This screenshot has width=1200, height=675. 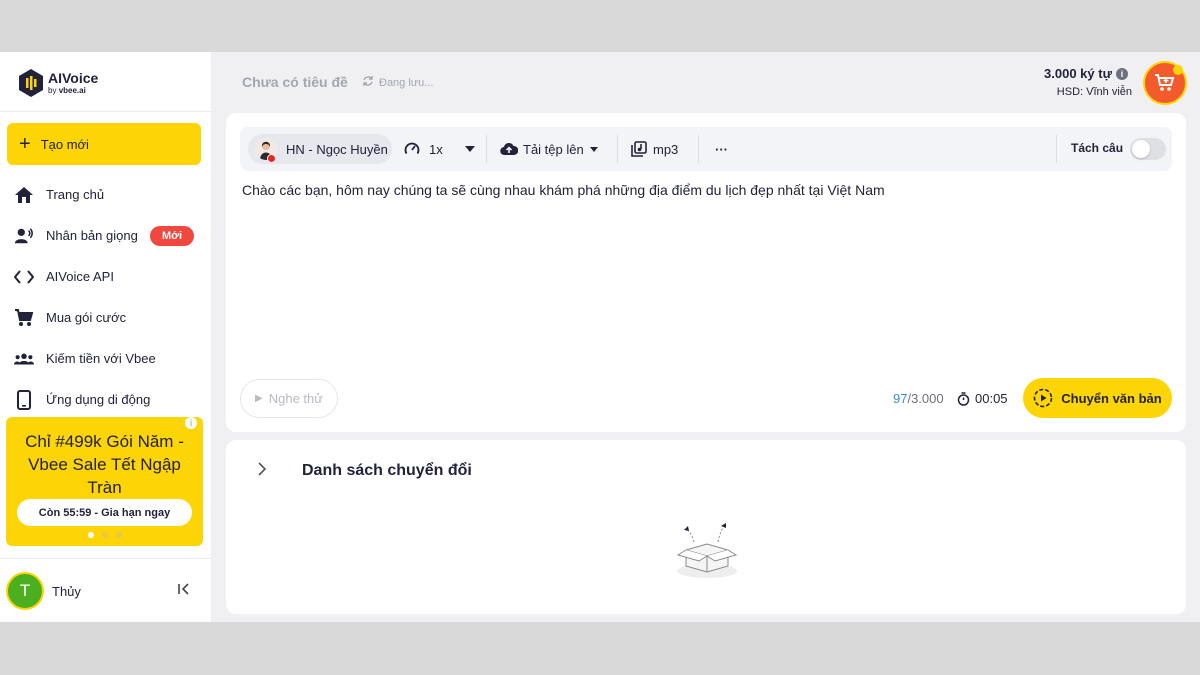 I want to click on play-circle-icon, so click(x=1043, y=398).